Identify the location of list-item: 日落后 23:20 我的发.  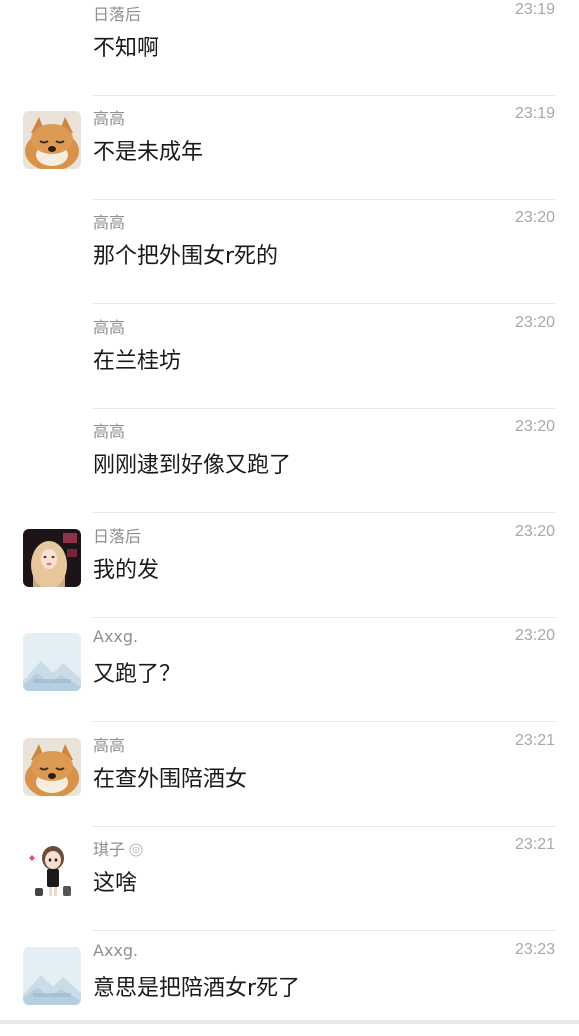
(289, 566).